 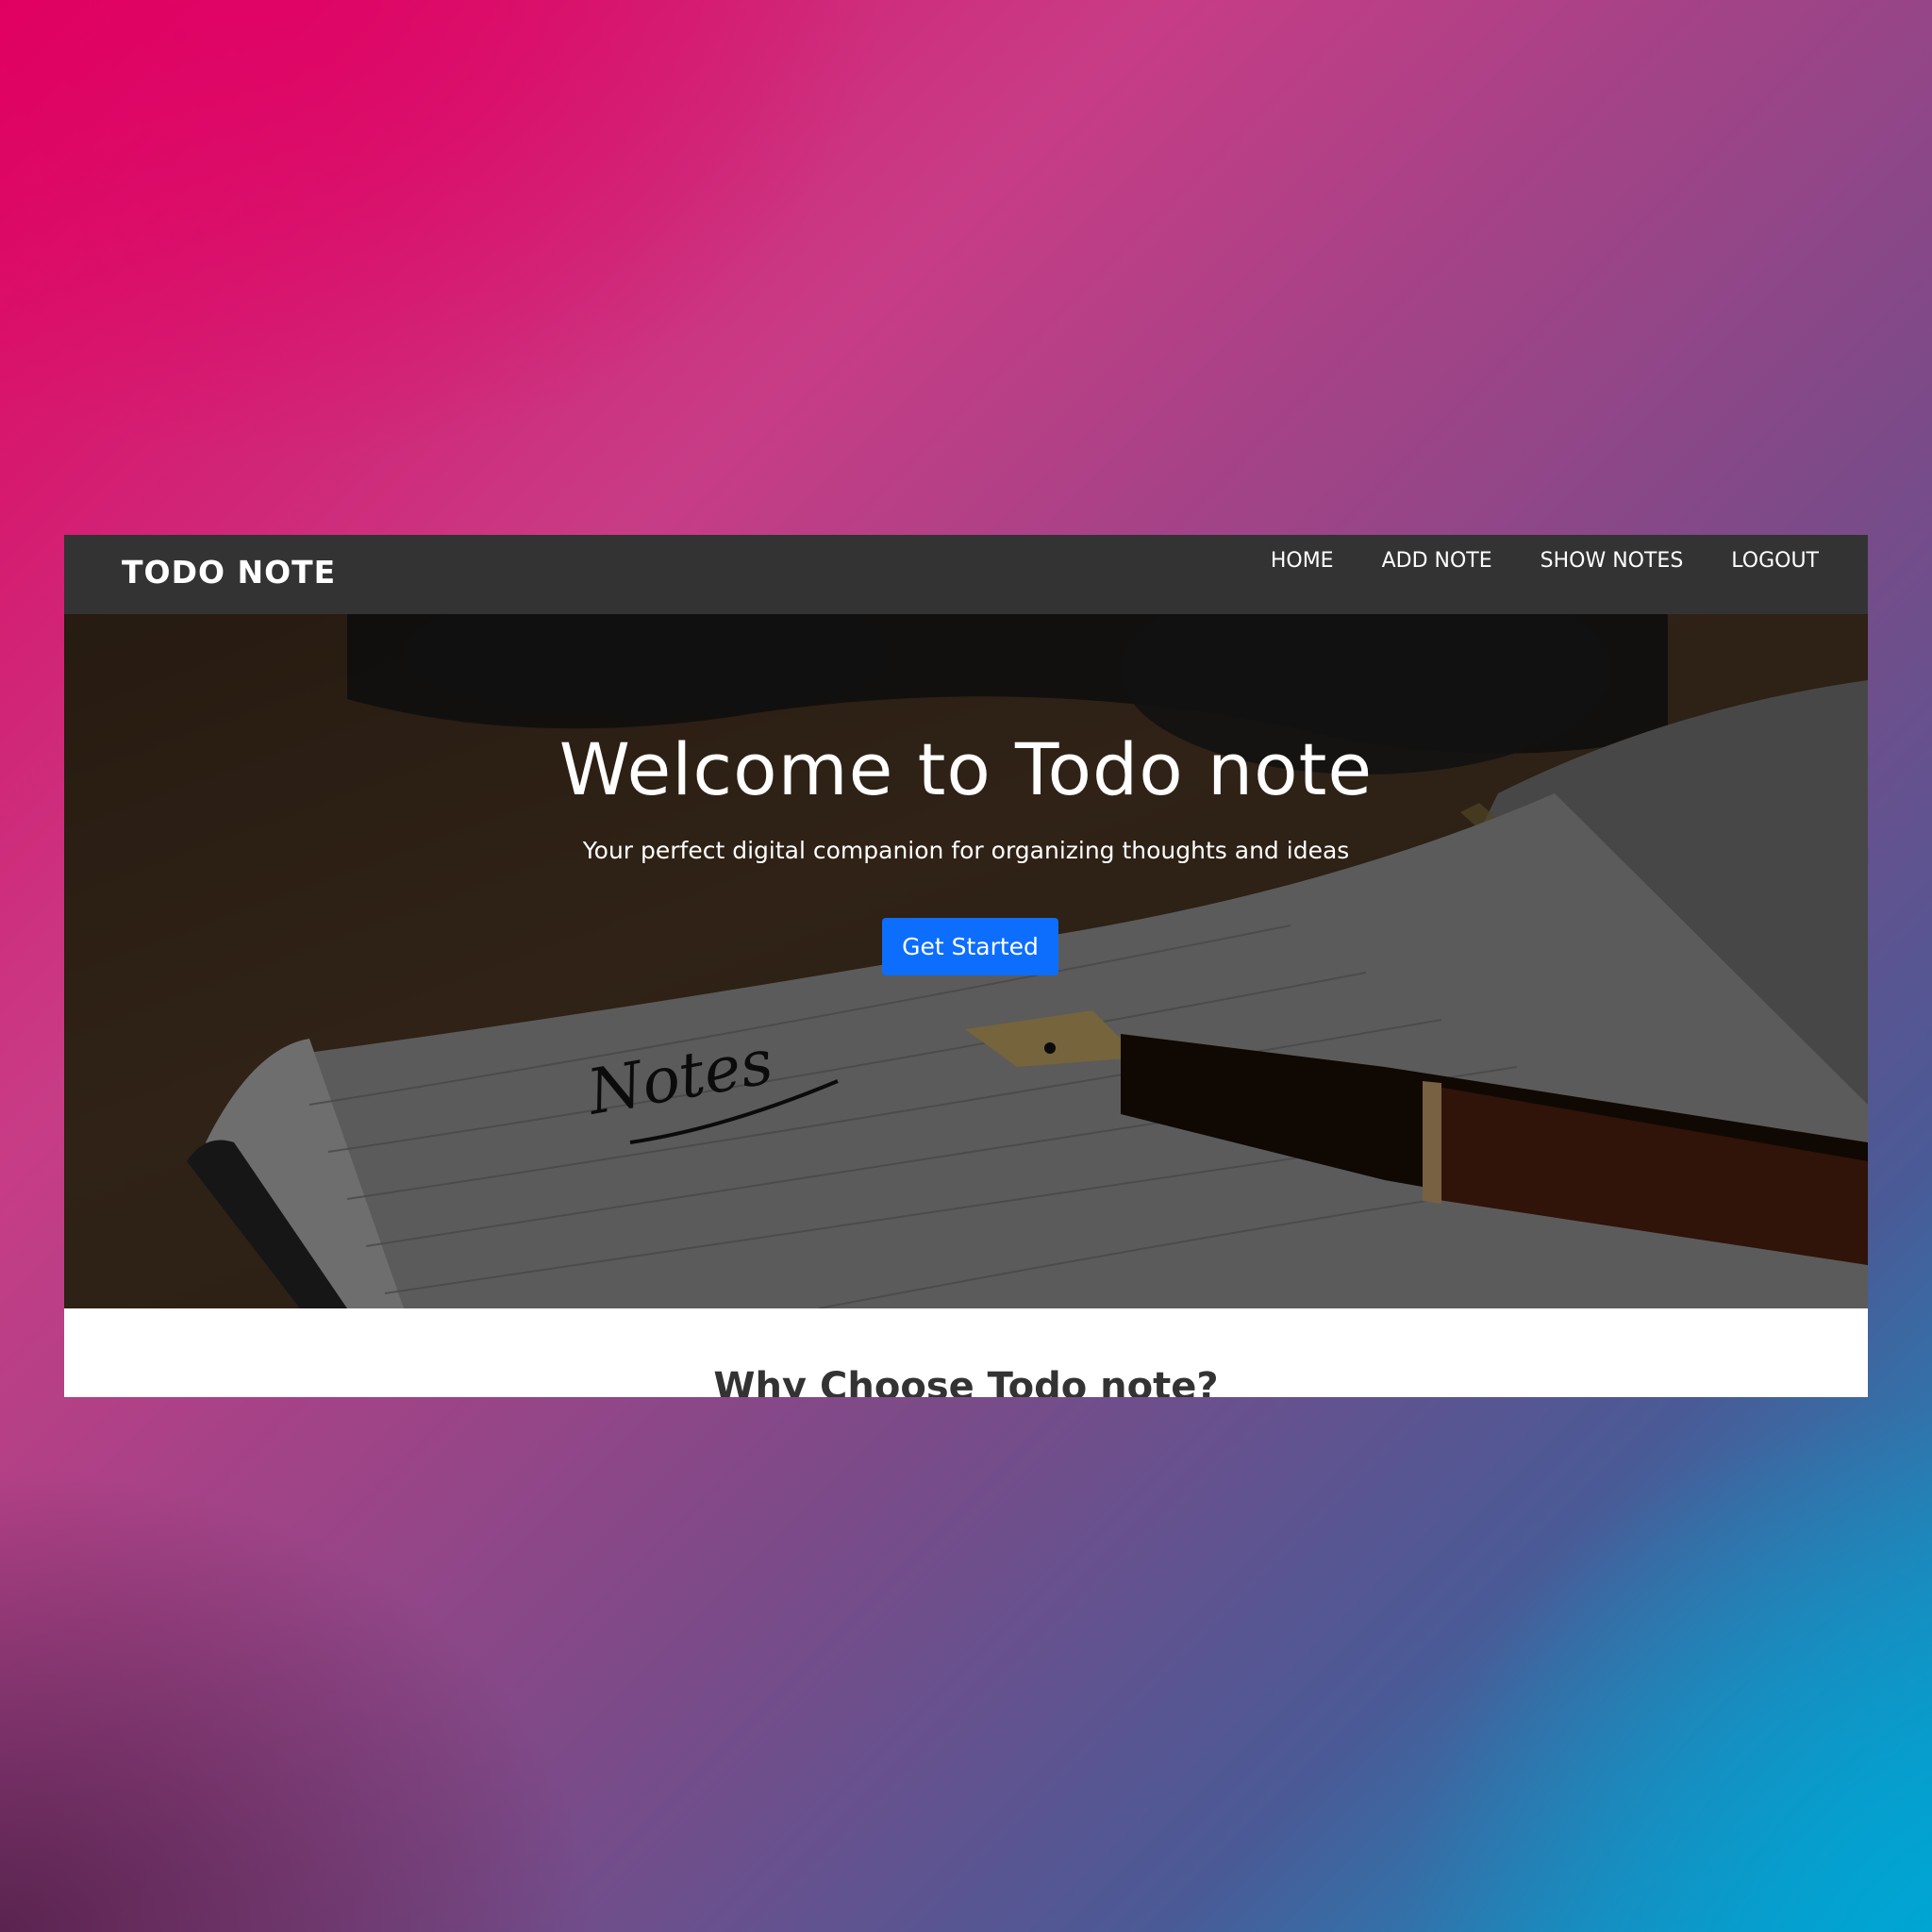 What do you see at coordinates (970, 947) in the screenshot?
I see `get-started-button: Get Started` at bounding box center [970, 947].